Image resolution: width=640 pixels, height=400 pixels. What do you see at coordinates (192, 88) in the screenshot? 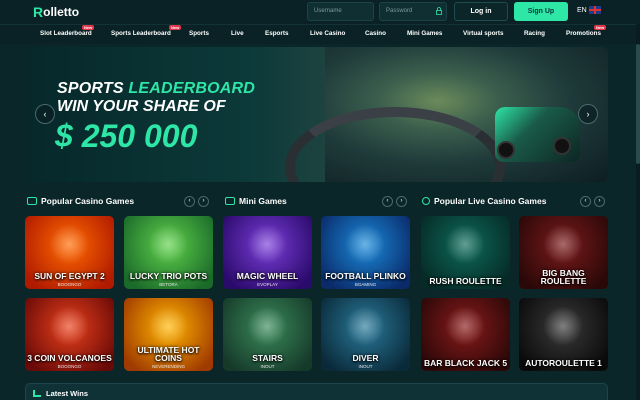
I see `banner-headline-accent: LEADERBOARD` at bounding box center [192, 88].